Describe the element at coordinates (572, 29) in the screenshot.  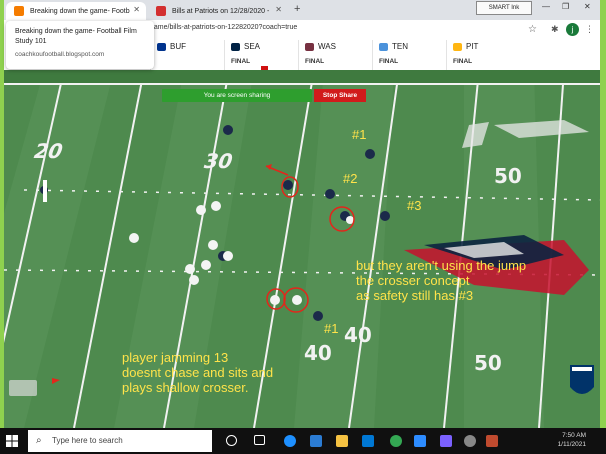
I see `profile-avatar: j` at that location.